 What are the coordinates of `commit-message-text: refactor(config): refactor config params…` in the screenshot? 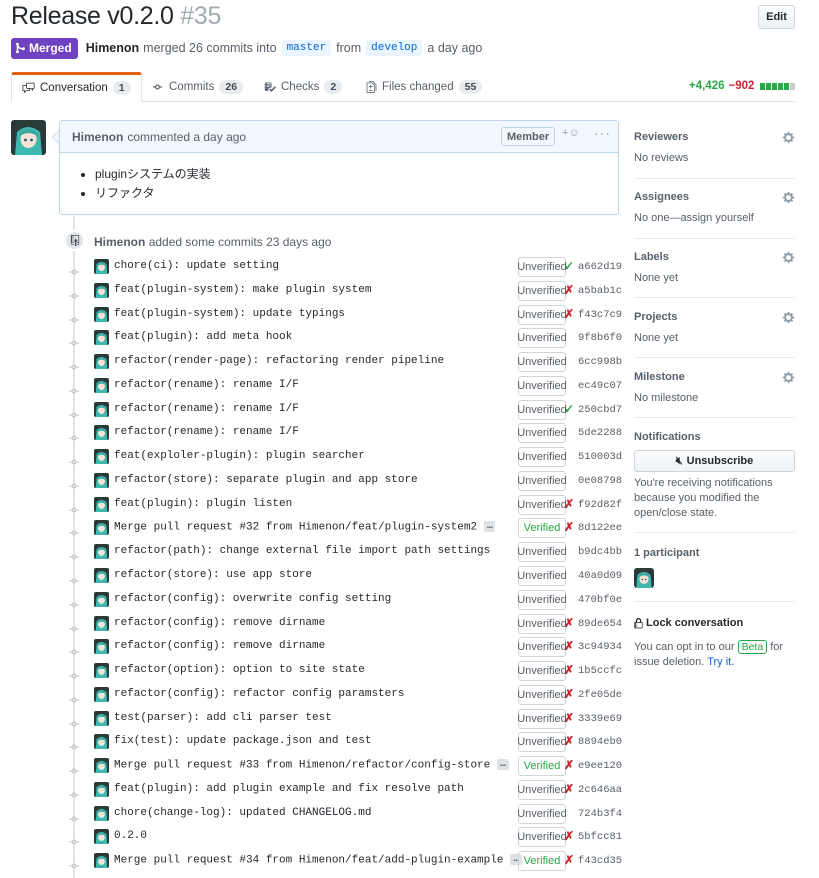 It's located at (259, 694).